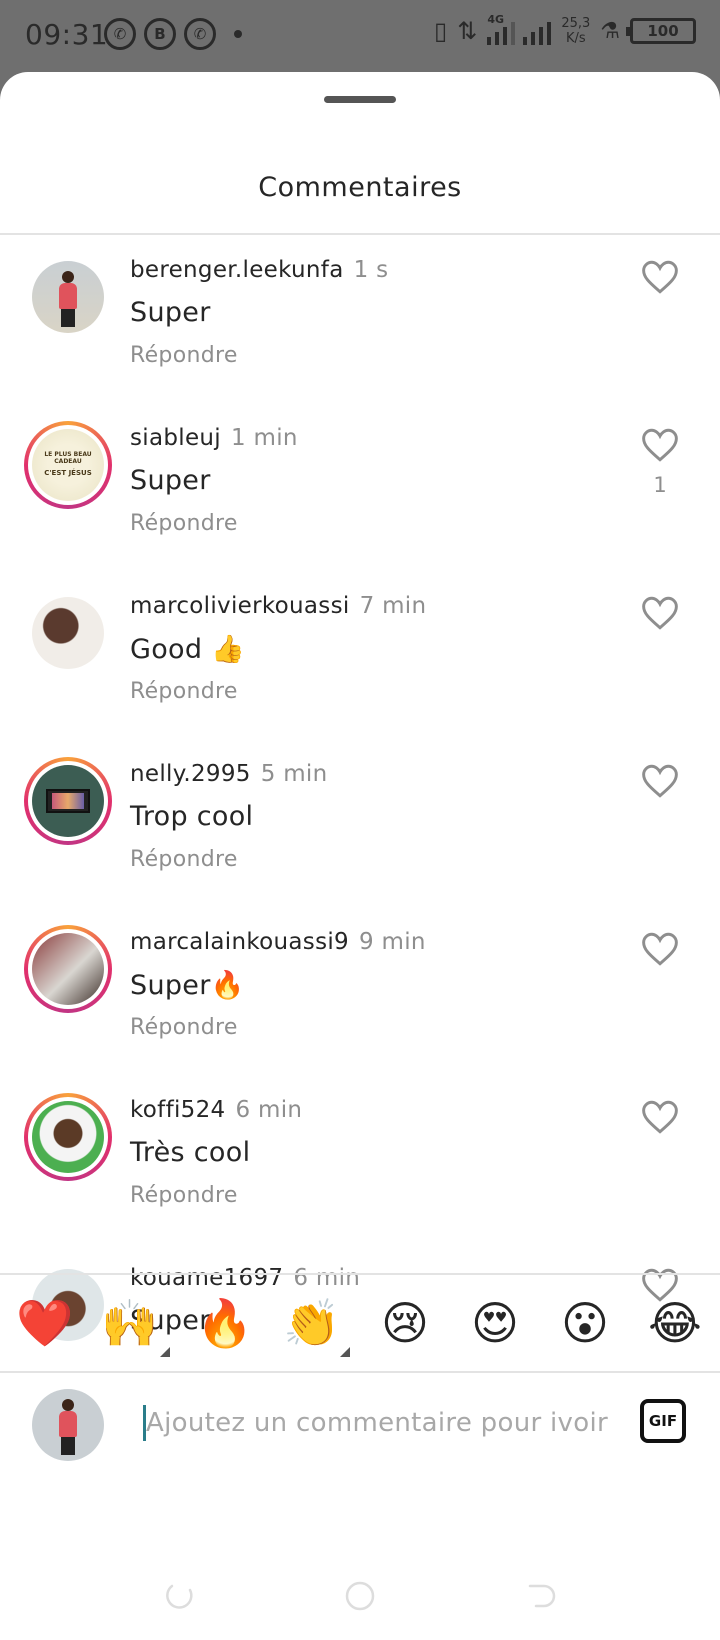 The image size is (720, 1640). Describe the element at coordinates (360, 99) in the screenshot. I see `drag-handle` at that location.